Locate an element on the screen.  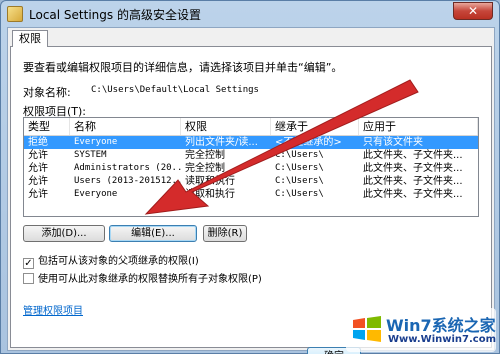
delete-button: 删除(R) is located at coordinates (225, 233).